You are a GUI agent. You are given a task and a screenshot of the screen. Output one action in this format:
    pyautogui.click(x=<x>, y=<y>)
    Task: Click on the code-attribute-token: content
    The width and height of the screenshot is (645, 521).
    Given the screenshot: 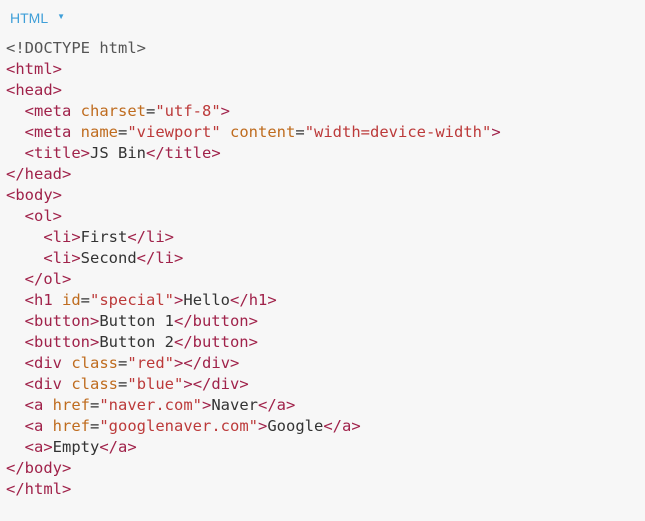 What is the action you would take?
    pyautogui.click(x=263, y=132)
    